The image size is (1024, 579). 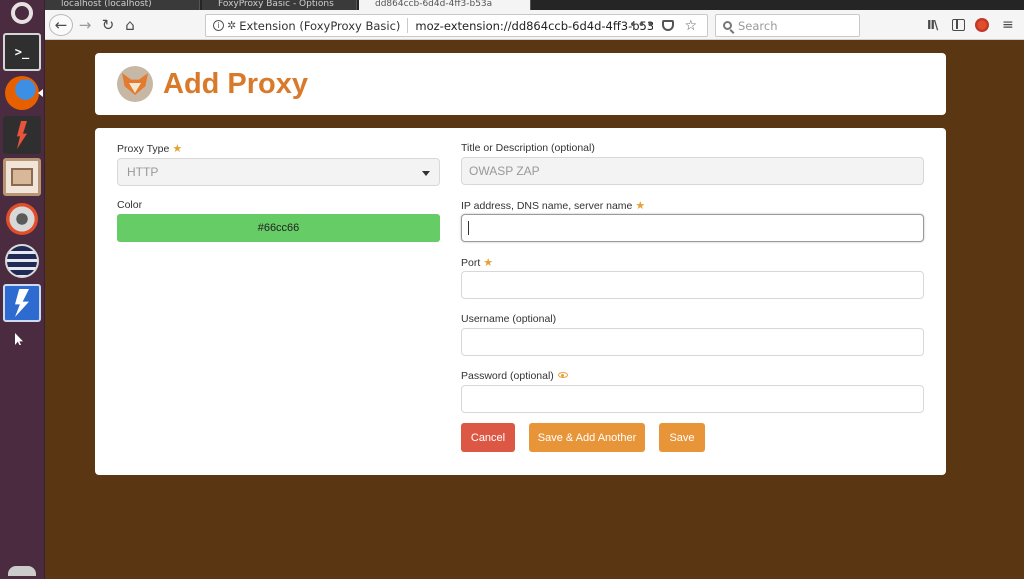 I want to click on burp-launcher, so click(x=22, y=261).